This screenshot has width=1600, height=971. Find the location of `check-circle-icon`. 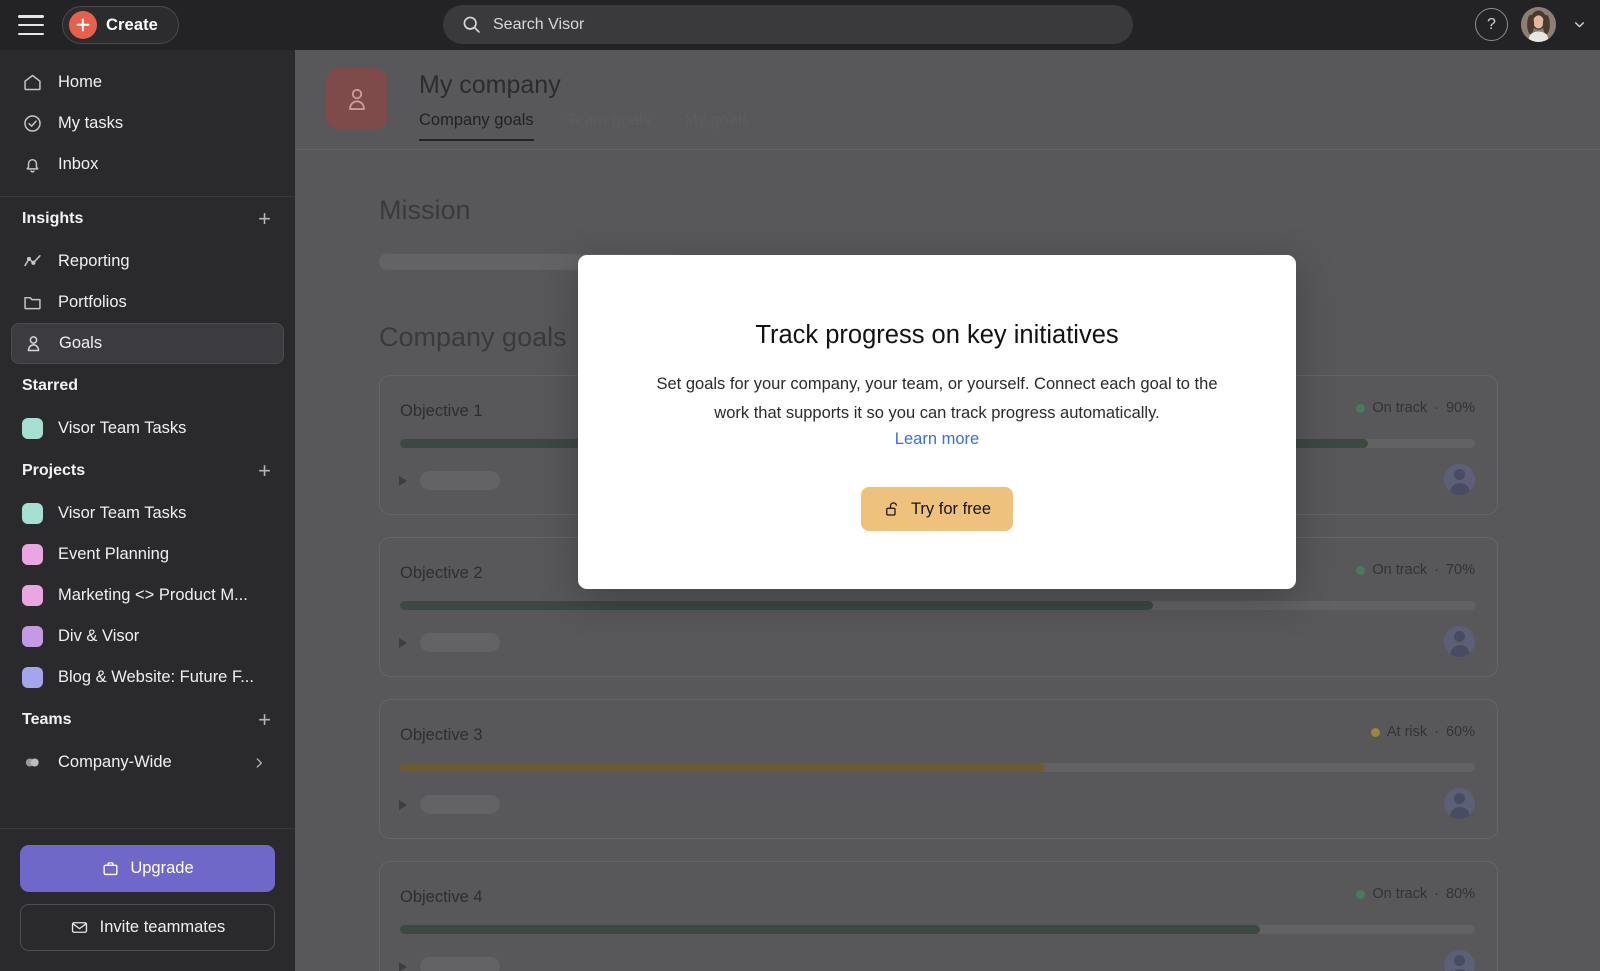

check-circle-icon is located at coordinates (32, 123).